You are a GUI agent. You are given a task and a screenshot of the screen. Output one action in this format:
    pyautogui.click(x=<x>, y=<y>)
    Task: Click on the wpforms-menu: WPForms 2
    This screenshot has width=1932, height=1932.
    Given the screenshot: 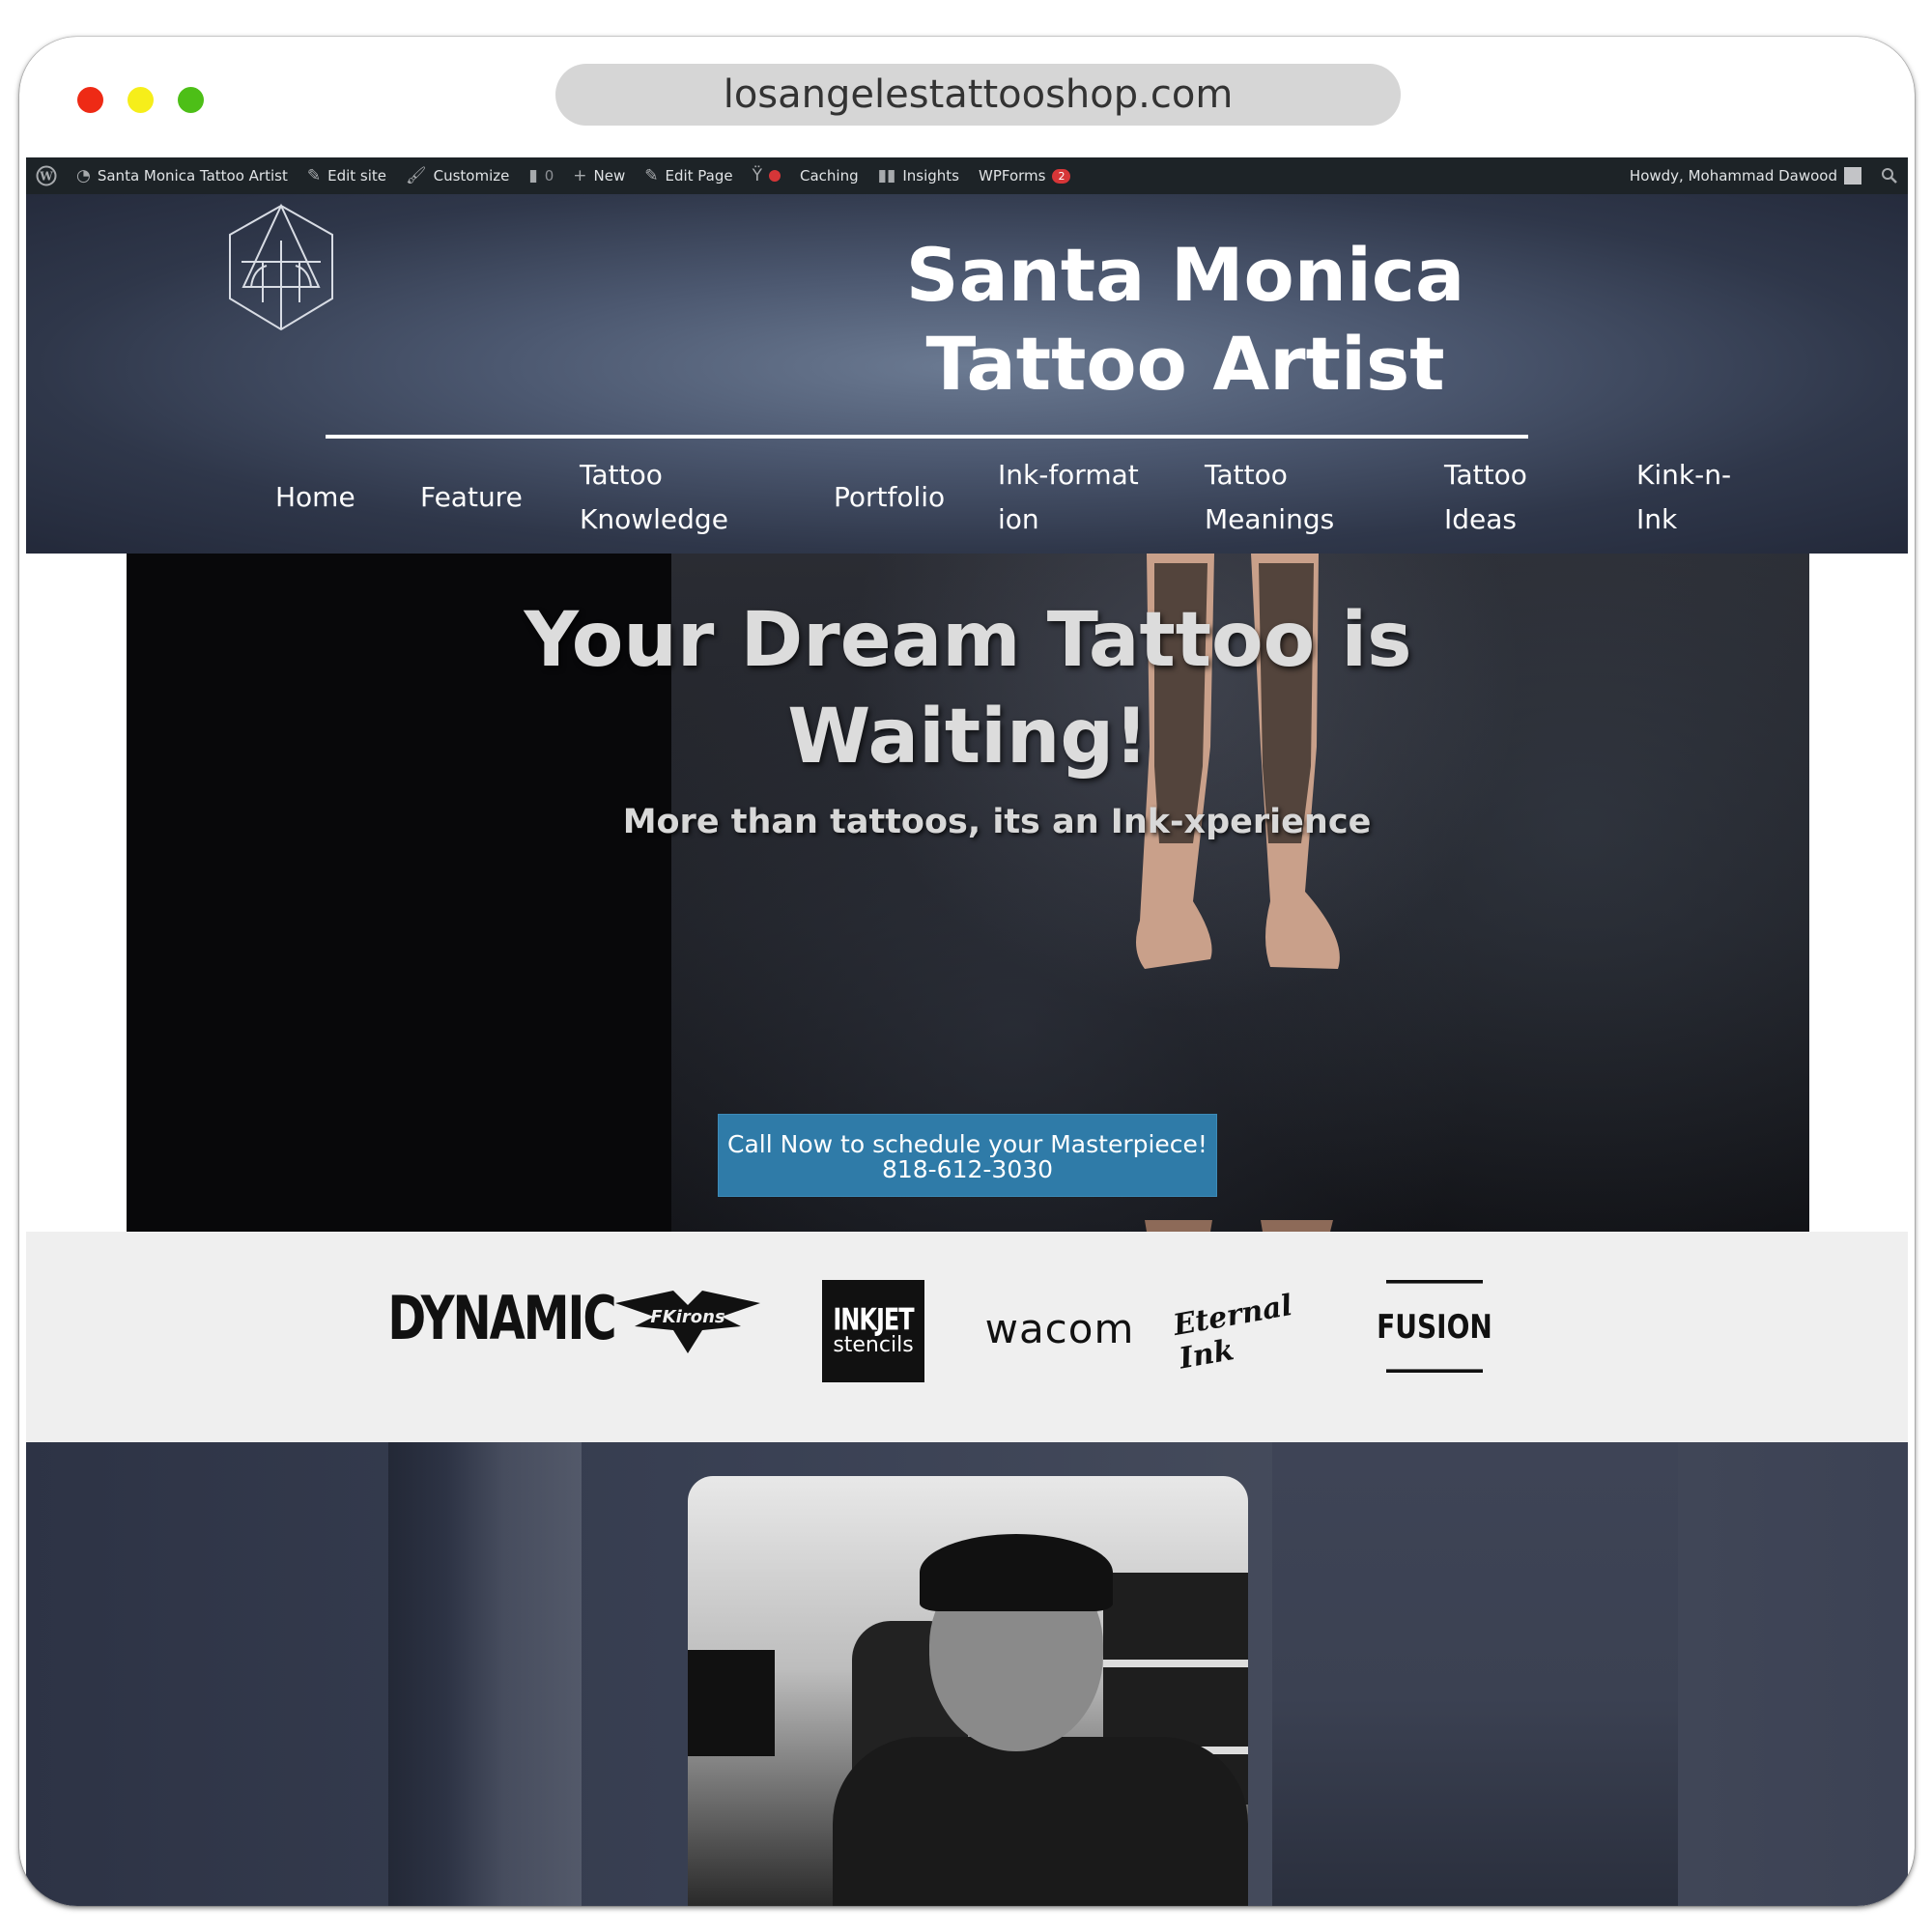 What is the action you would take?
    pyautogui.click(x=1024, y=175)
    